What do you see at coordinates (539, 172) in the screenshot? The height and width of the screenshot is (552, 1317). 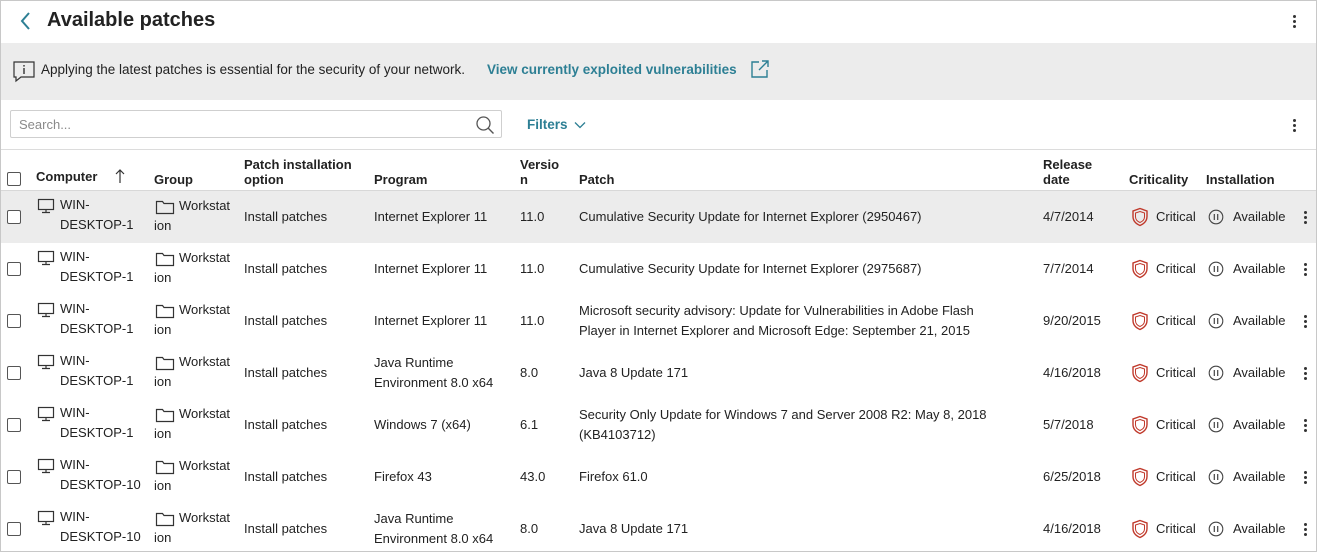 I see `column-version: Versio n` at bounding box center [539, 172].